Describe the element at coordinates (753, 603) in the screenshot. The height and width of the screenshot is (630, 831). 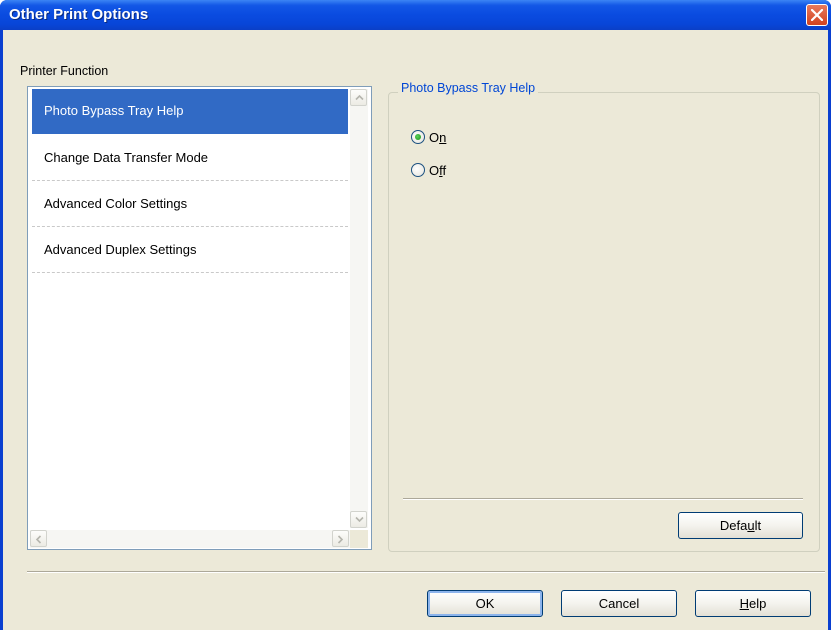
I see `help-button: Help` at that location.